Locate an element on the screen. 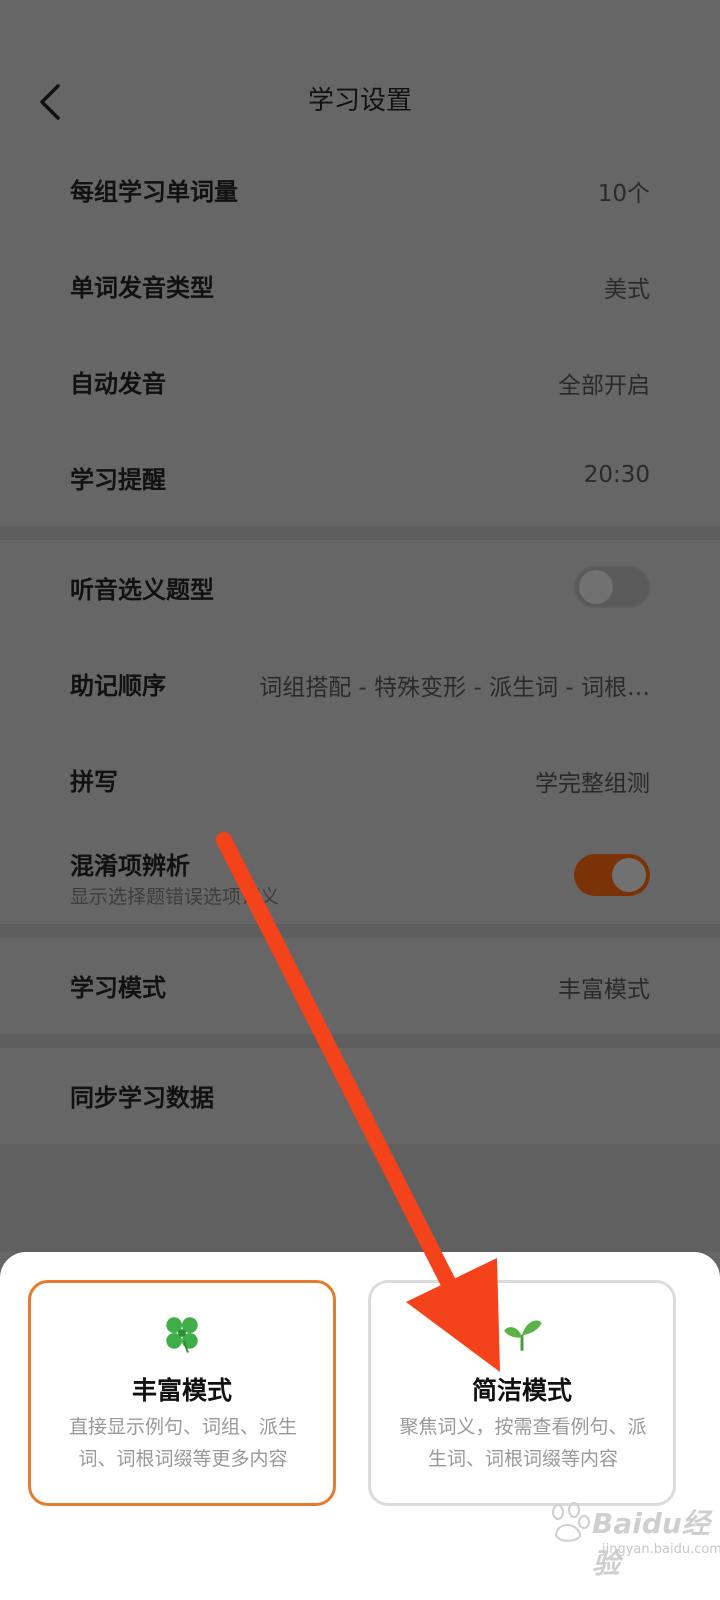  setting-label: 助记顺序 is located at coordinates (118, 686).